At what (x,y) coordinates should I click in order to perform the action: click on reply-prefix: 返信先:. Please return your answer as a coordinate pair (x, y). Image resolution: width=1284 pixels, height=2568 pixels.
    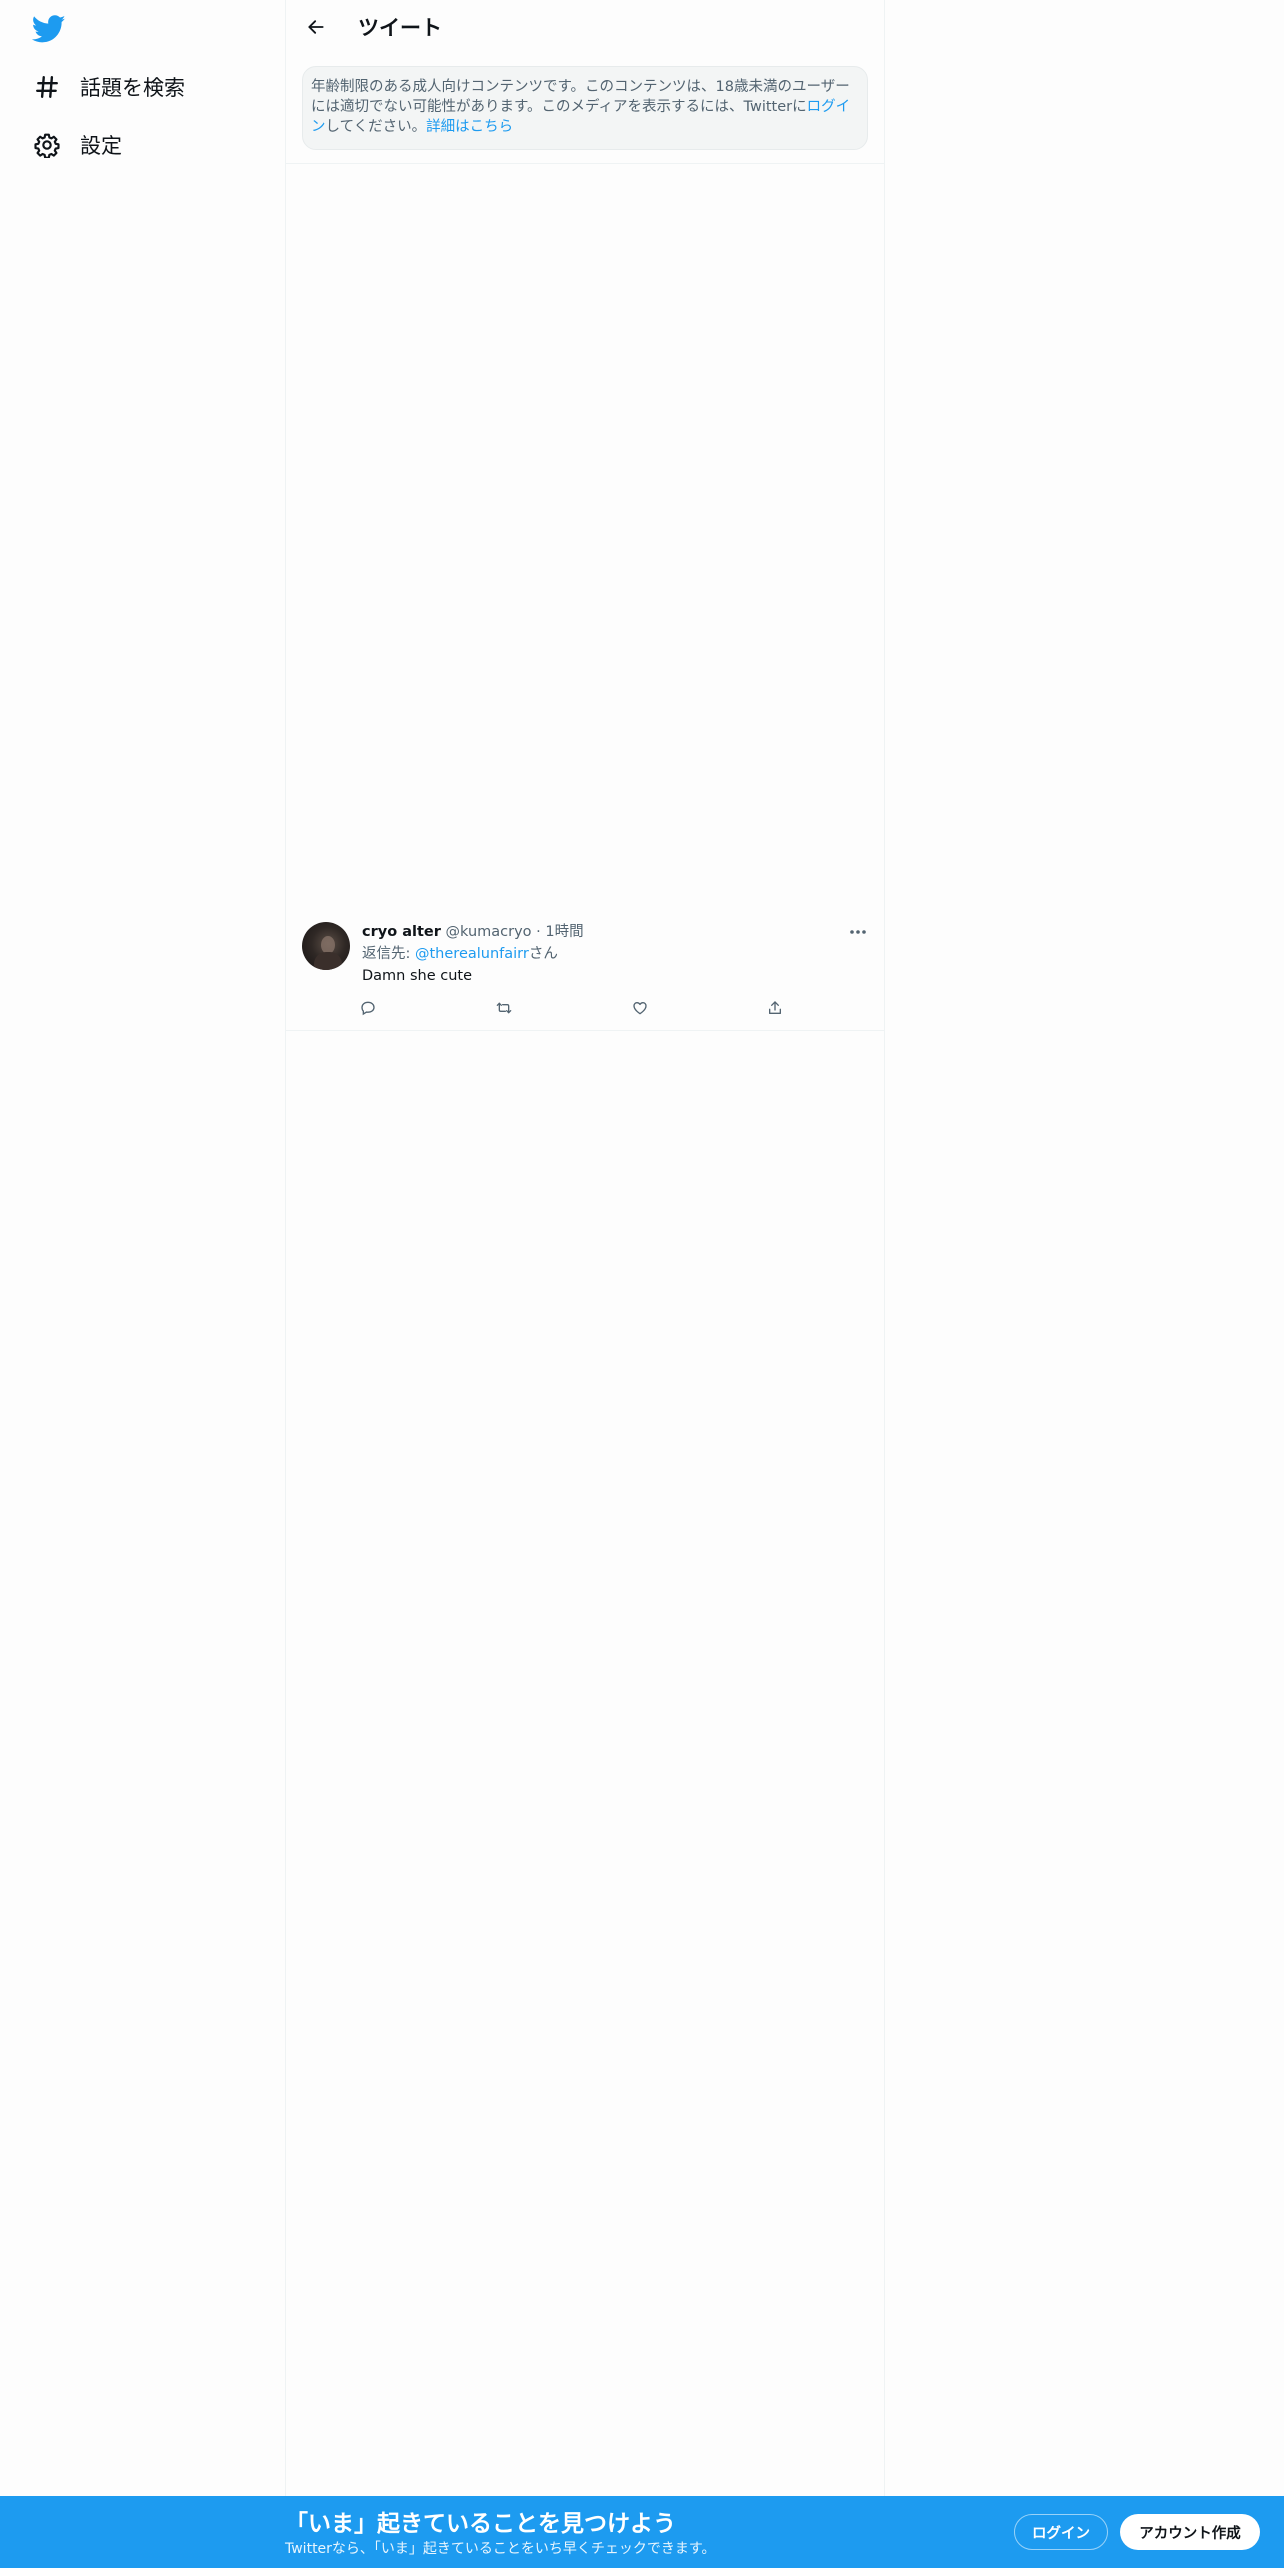
    Looking at the image, I should click on (388, 954).